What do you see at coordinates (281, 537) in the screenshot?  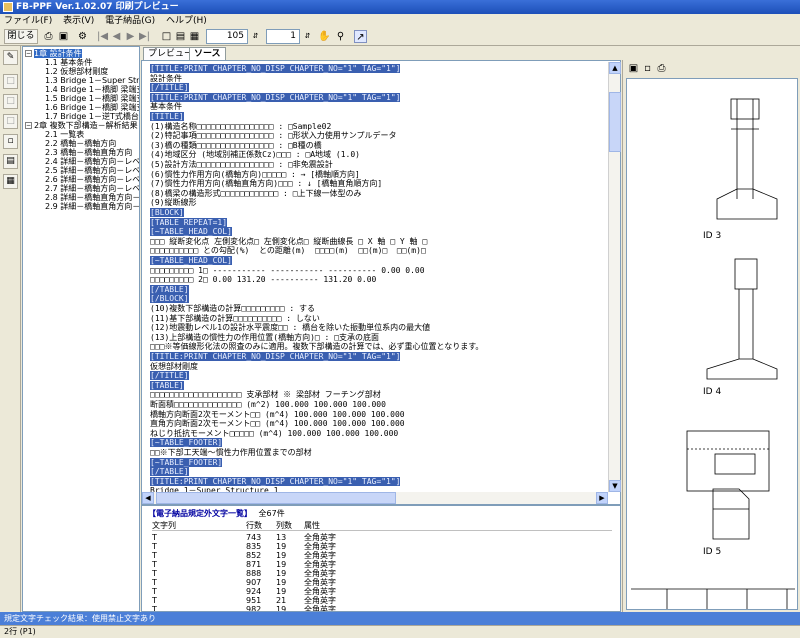 I see `table-cell: 13` at bounding box center [281, 537].